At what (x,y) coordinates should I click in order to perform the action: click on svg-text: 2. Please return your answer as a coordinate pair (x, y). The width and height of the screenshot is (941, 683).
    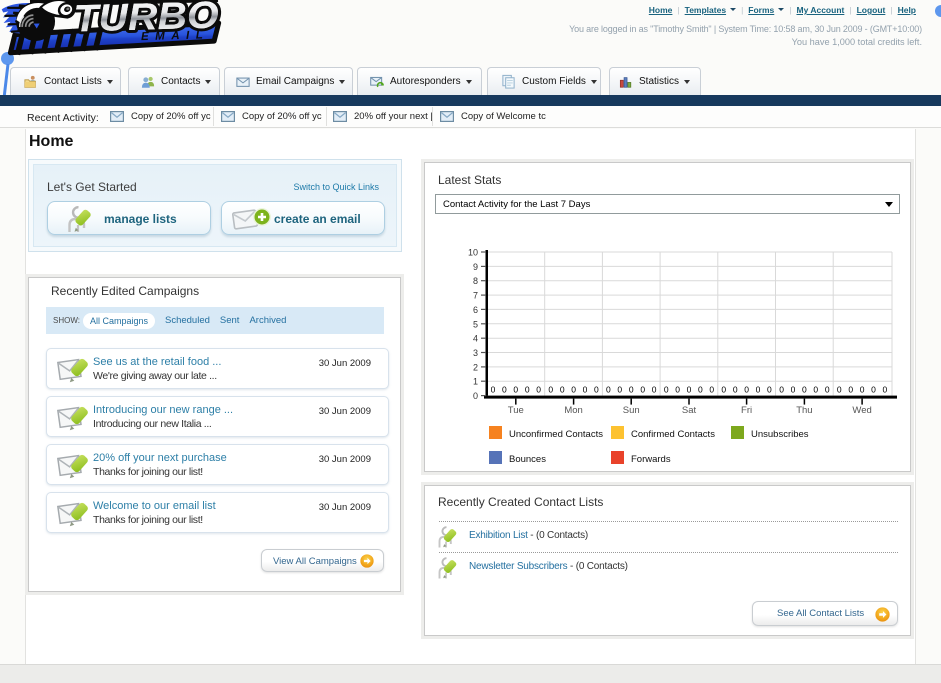
    Looking at the image, I should click on (475, 367).